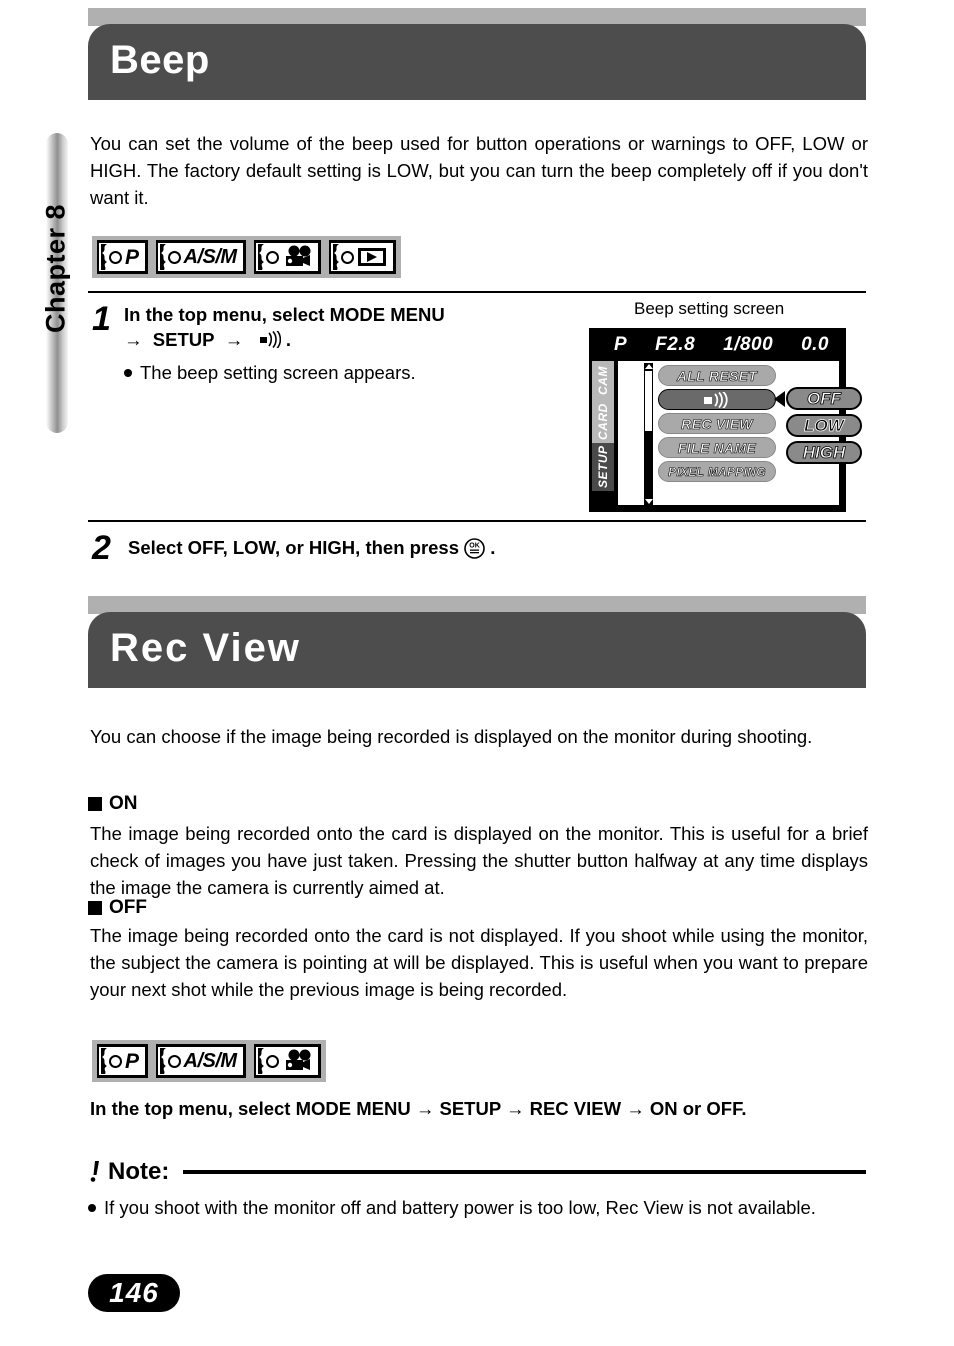  What do you see at coordinates (94, 1171) in the screenshot?
I see `exclamation-icon` at bounding box center [94, 1171].